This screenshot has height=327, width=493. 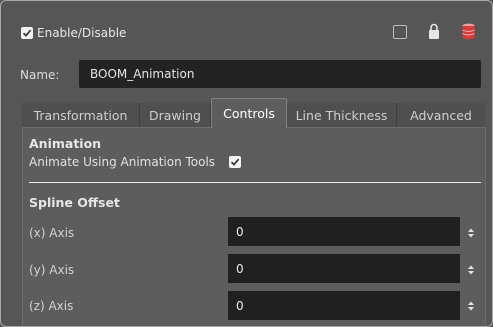 I want to click on animate-tools-checkbox, so click(x=235, y=162).